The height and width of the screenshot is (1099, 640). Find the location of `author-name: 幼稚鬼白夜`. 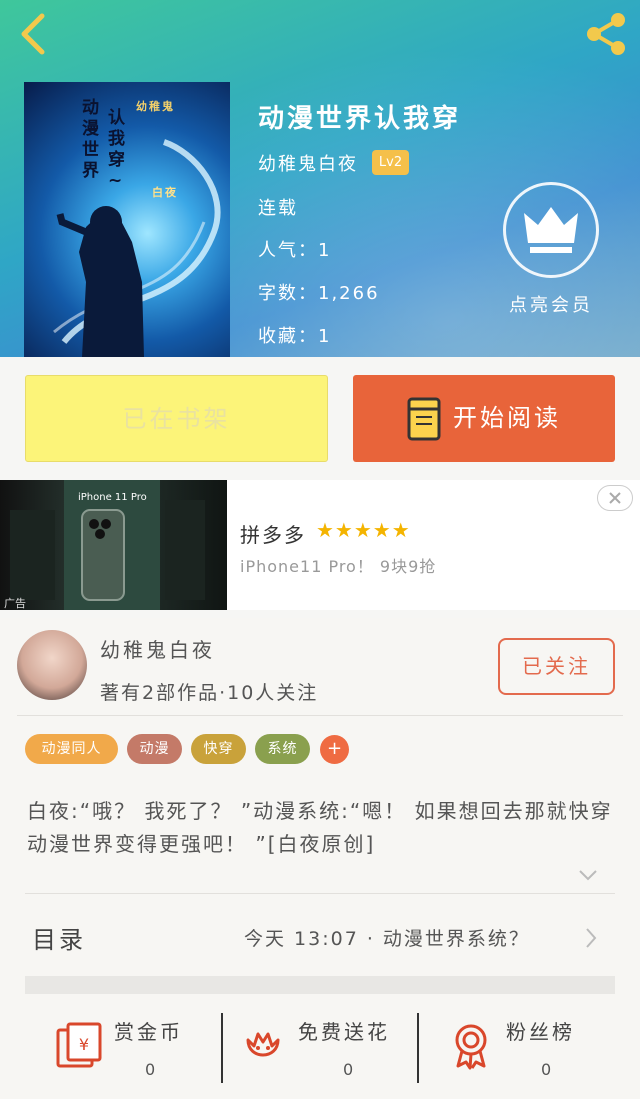

author-name: 幼稚鬼白夜 is located at coordinates (157, 648).